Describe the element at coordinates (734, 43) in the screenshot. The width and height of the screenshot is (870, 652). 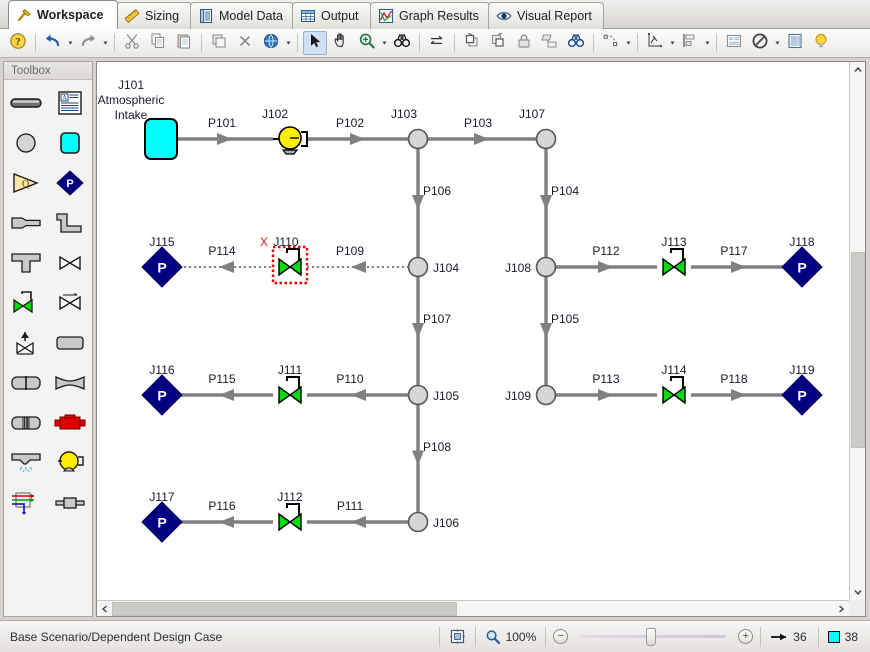
I see `properties-button` at that location.